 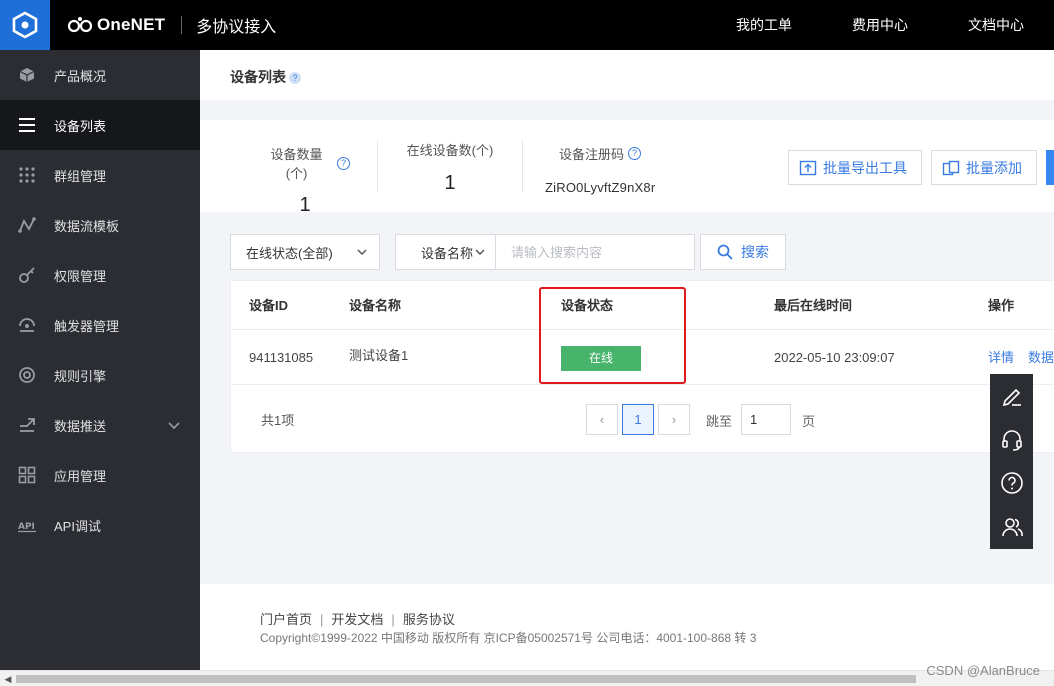 I want to click on trigger-icon, so click(x=27, y=325).